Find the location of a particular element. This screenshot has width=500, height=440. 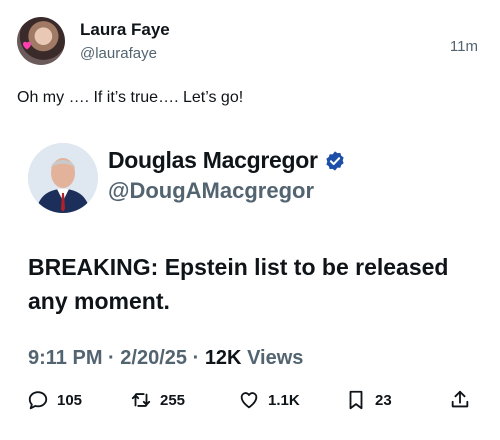

like-button: 1.1K is located at coordinates (269, 400).